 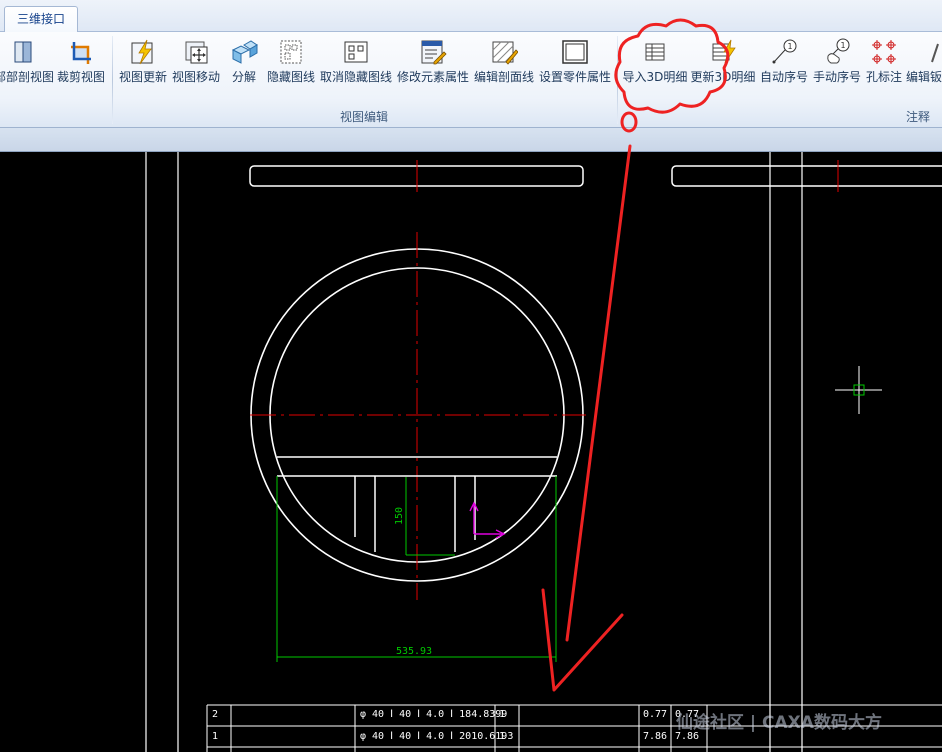 What do you see at coordinates (884, 68) in the screenshot?
I see `hole-annotation-button: 孔标注` at bounding box center [884, 68].